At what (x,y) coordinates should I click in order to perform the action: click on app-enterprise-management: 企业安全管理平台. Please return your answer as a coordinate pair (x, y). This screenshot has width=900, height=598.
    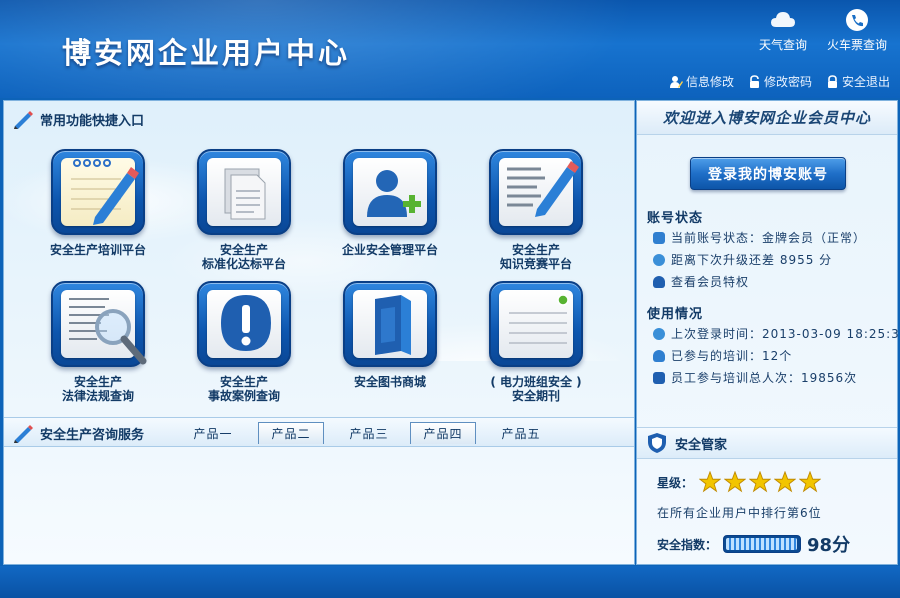
    Looking at the image, I should click on (390, 203).